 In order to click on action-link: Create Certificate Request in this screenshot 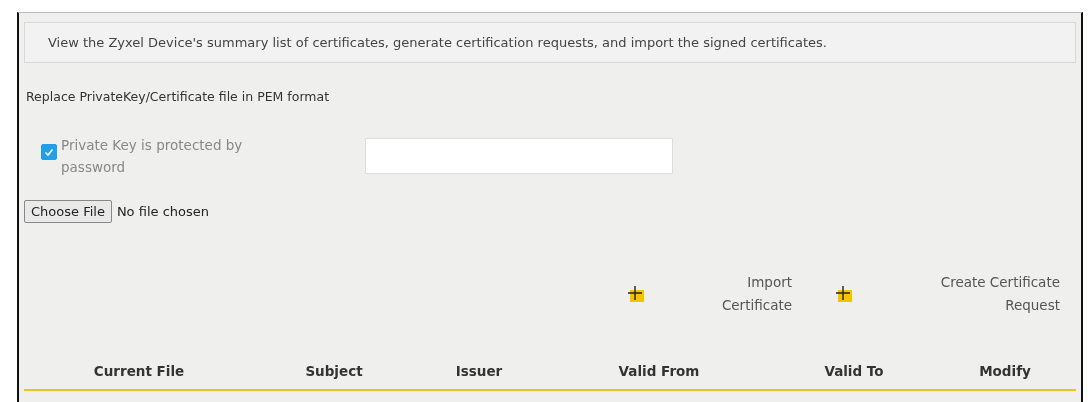, I will do `click(985, 294)`.